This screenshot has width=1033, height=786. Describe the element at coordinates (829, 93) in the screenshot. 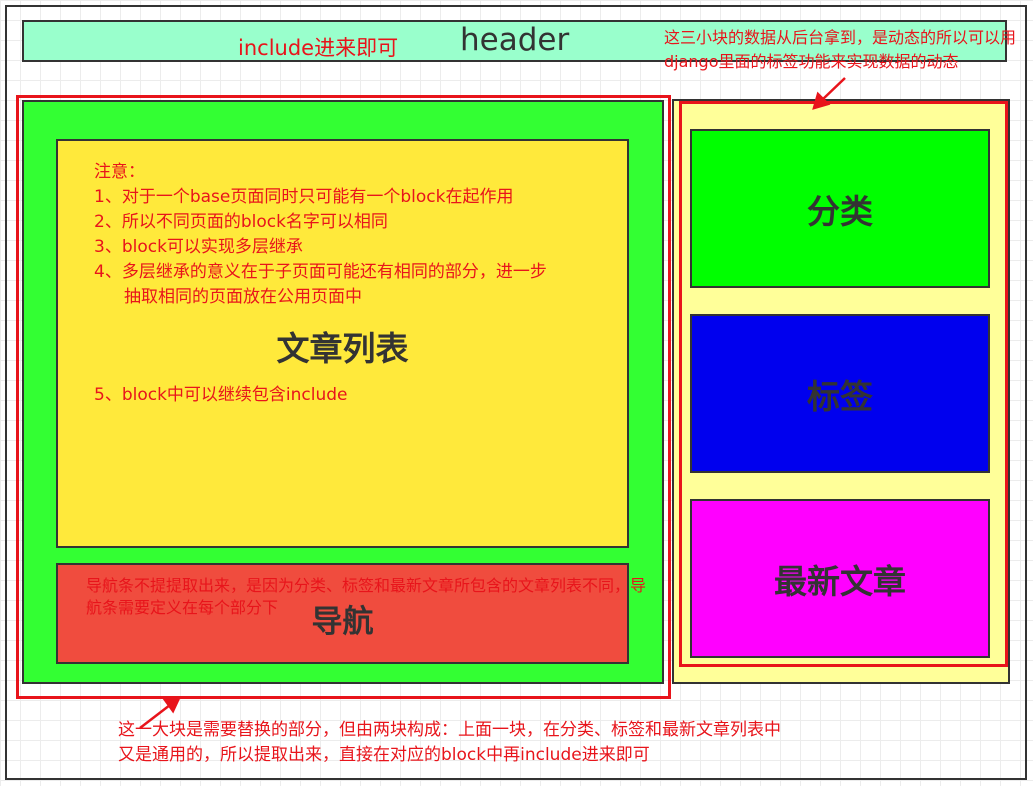

I see `arrow-to-sidebar` at that location.